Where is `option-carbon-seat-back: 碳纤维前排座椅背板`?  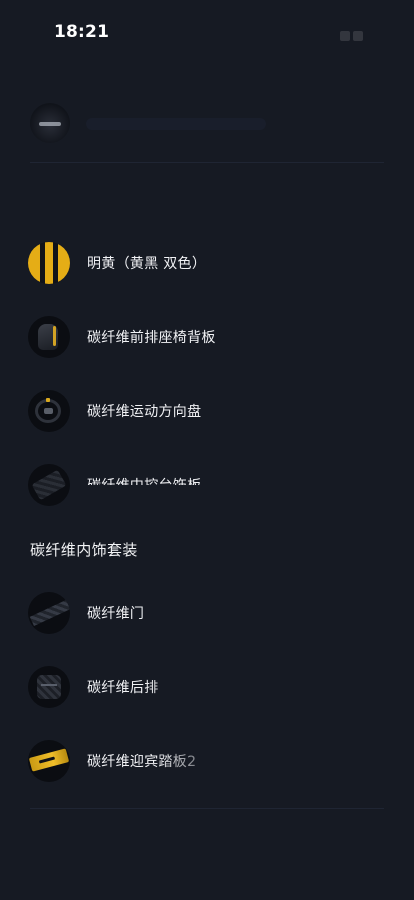 option-carbon-seat-back: 碳纤维前排座椅背板 is located at coordinates (207, 336).